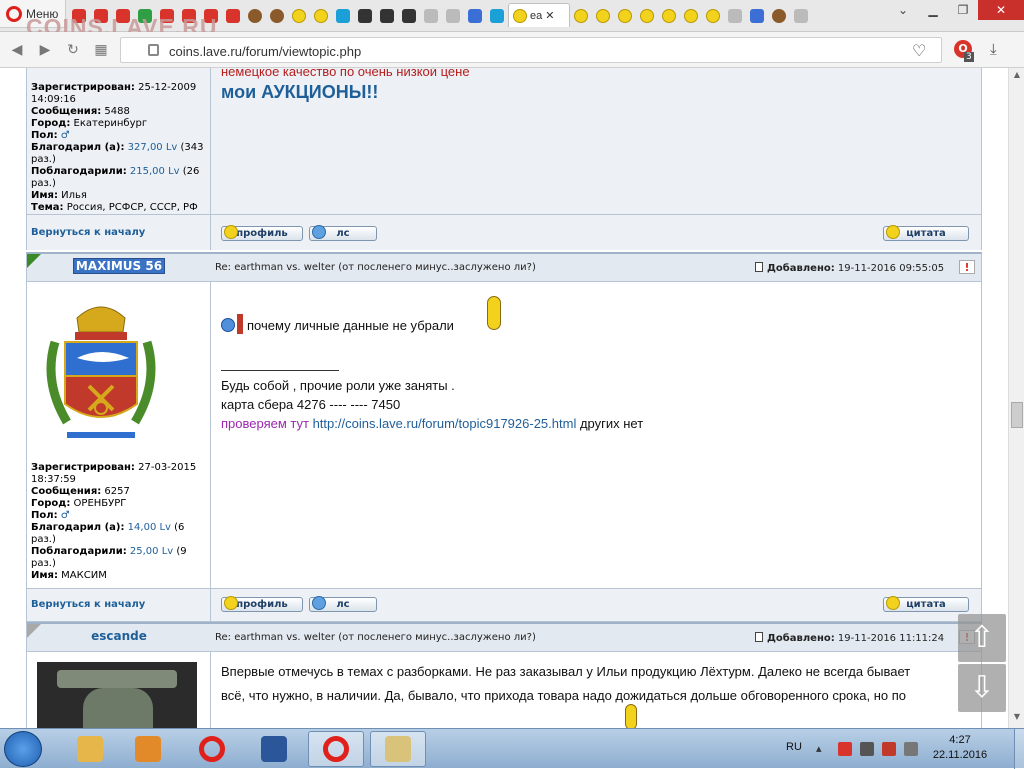 Image resolution: width=1024 pixels, height=769 pixels. I want to click on auctions-link: мои АУКЦИОНЫ!!, so click(299, 92).